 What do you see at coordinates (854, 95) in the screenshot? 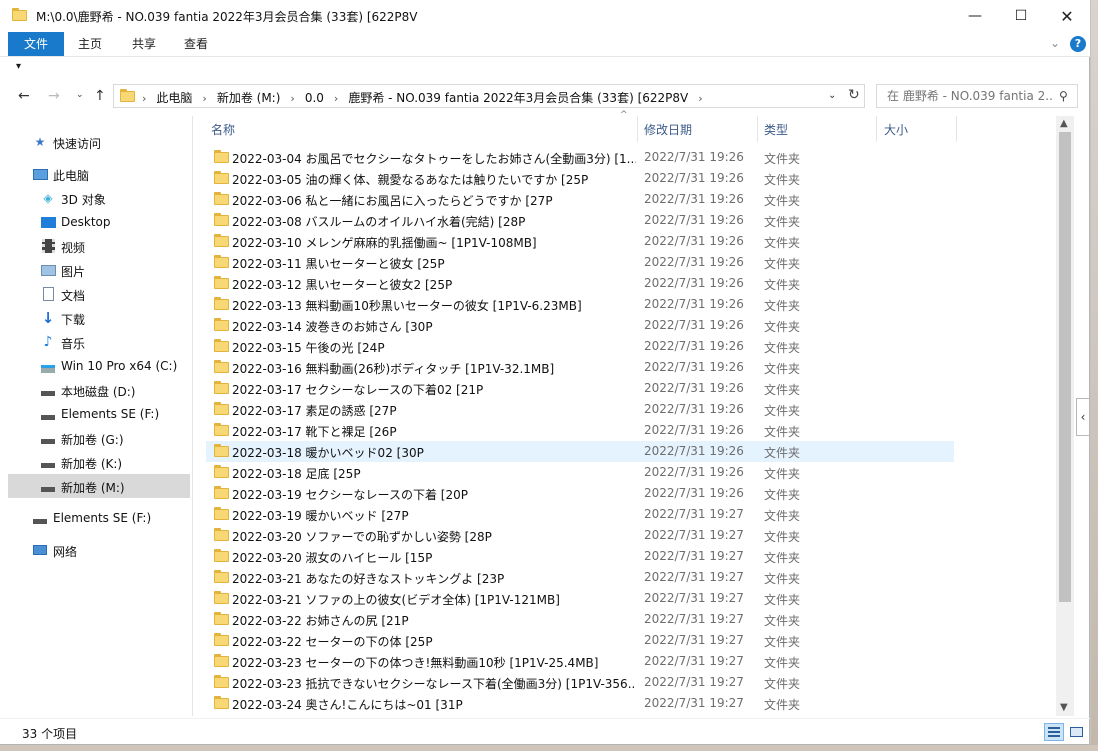
I see `refresh-icon: ↻` at bounding box center [854, 95].